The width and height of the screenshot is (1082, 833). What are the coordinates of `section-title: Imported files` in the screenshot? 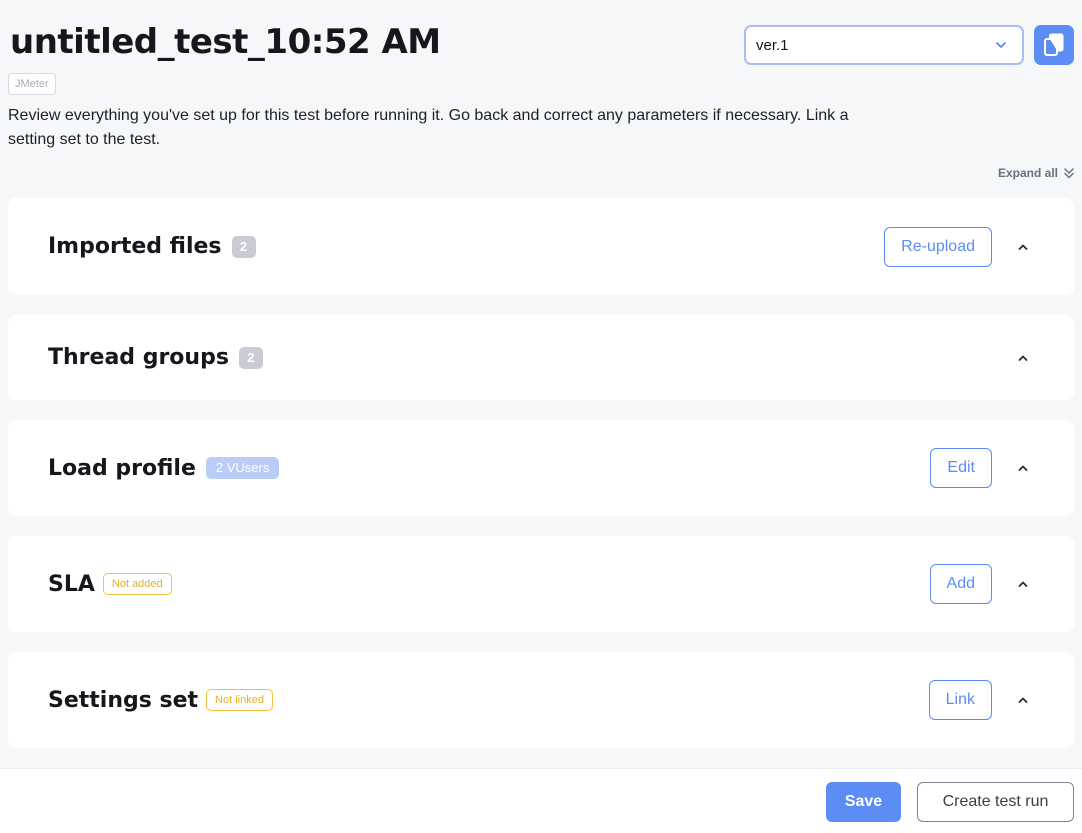 It's located at (135, 246).